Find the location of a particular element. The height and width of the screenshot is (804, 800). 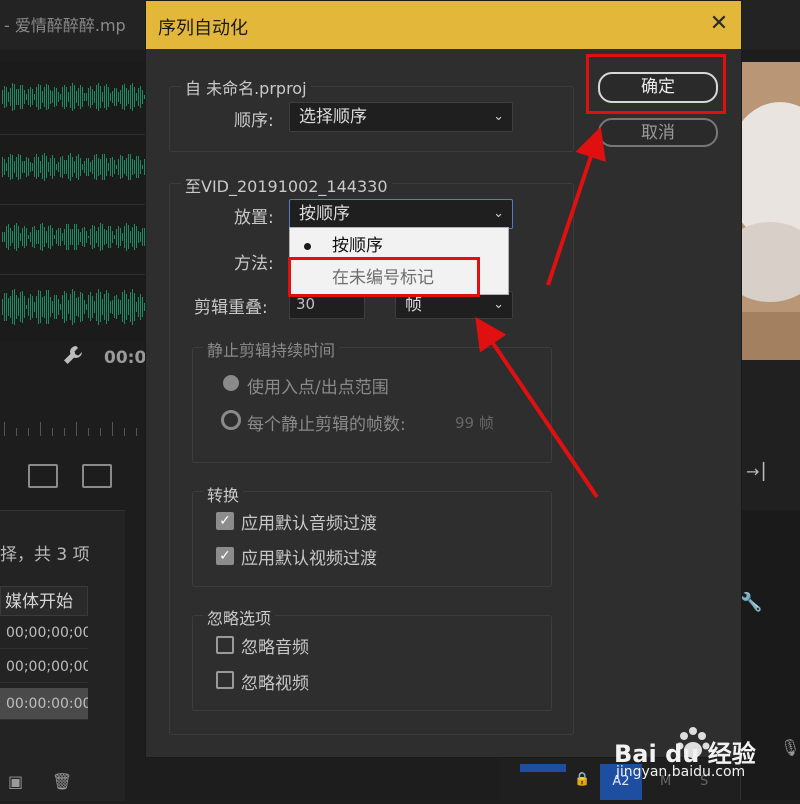

table-row: 00:00:00:00 is located at coordinates (44, 704).